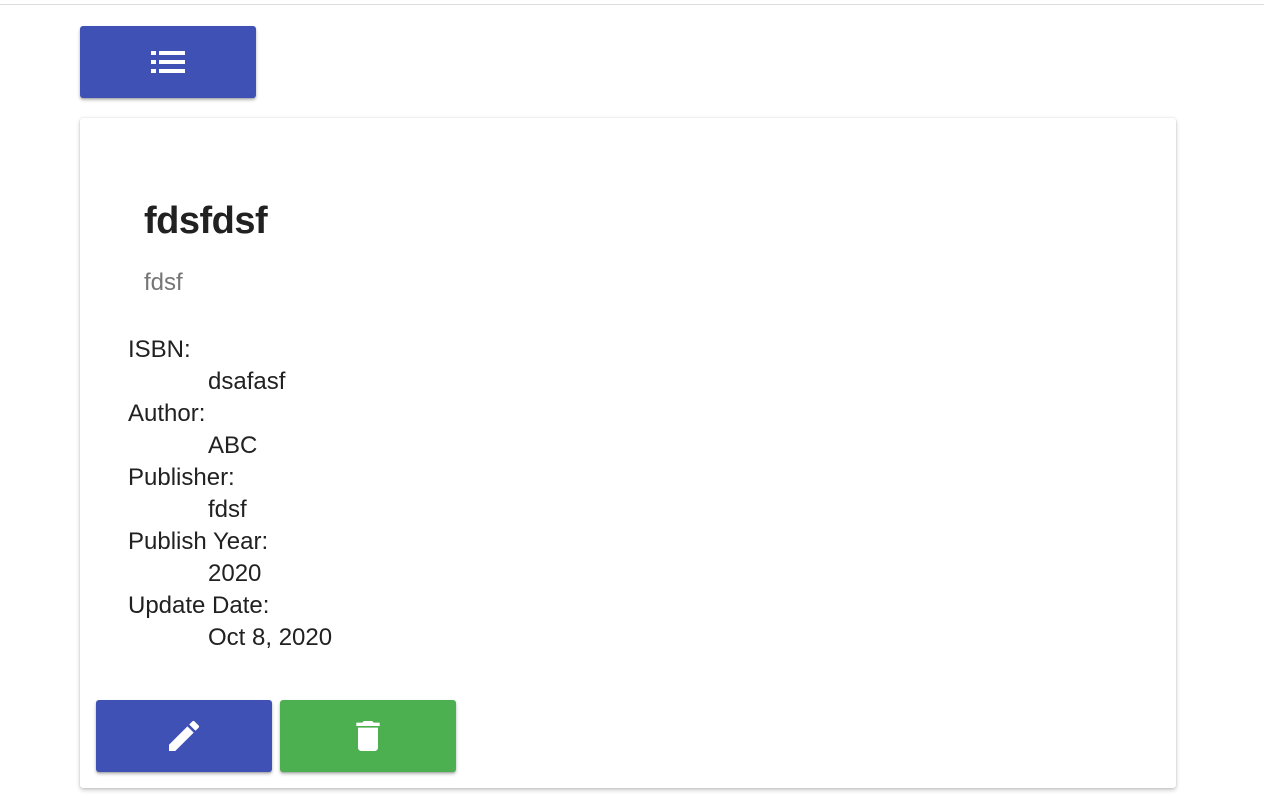  Describe the element at coordinates (235, 573) in the screenshot. I see `publish-year-value: 2020` at that location.